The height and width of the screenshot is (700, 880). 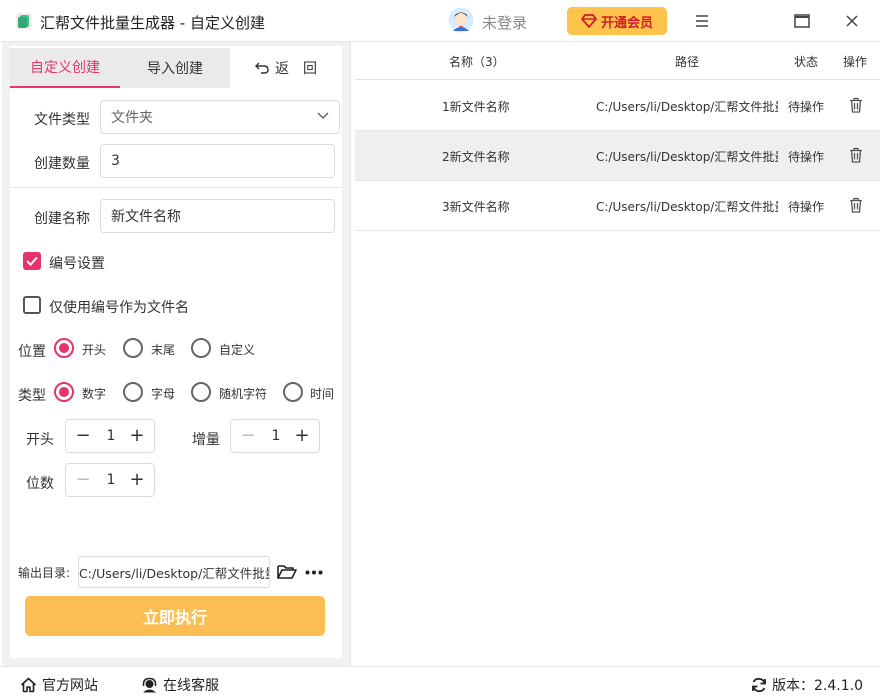 I want to click on maximize-icon, so click(x=802, y=21).